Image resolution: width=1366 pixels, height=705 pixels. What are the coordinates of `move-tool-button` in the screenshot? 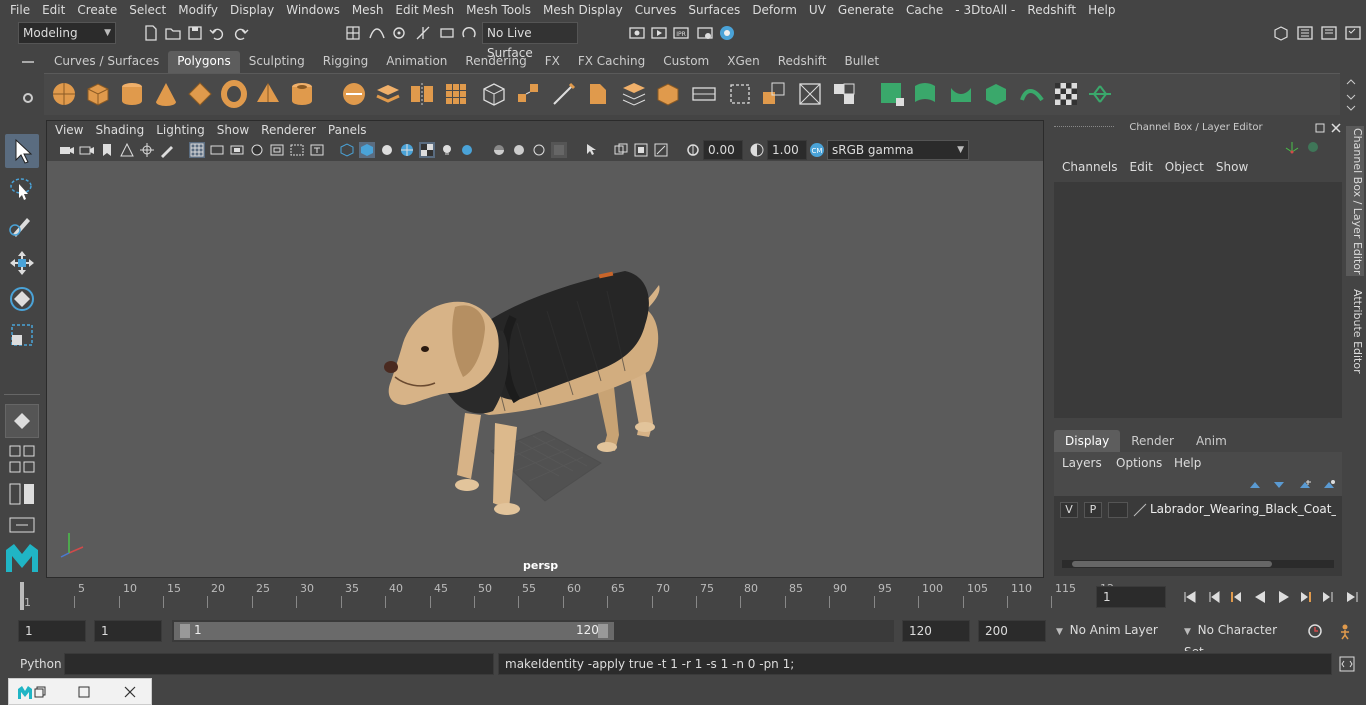 It's located at (22, 263).